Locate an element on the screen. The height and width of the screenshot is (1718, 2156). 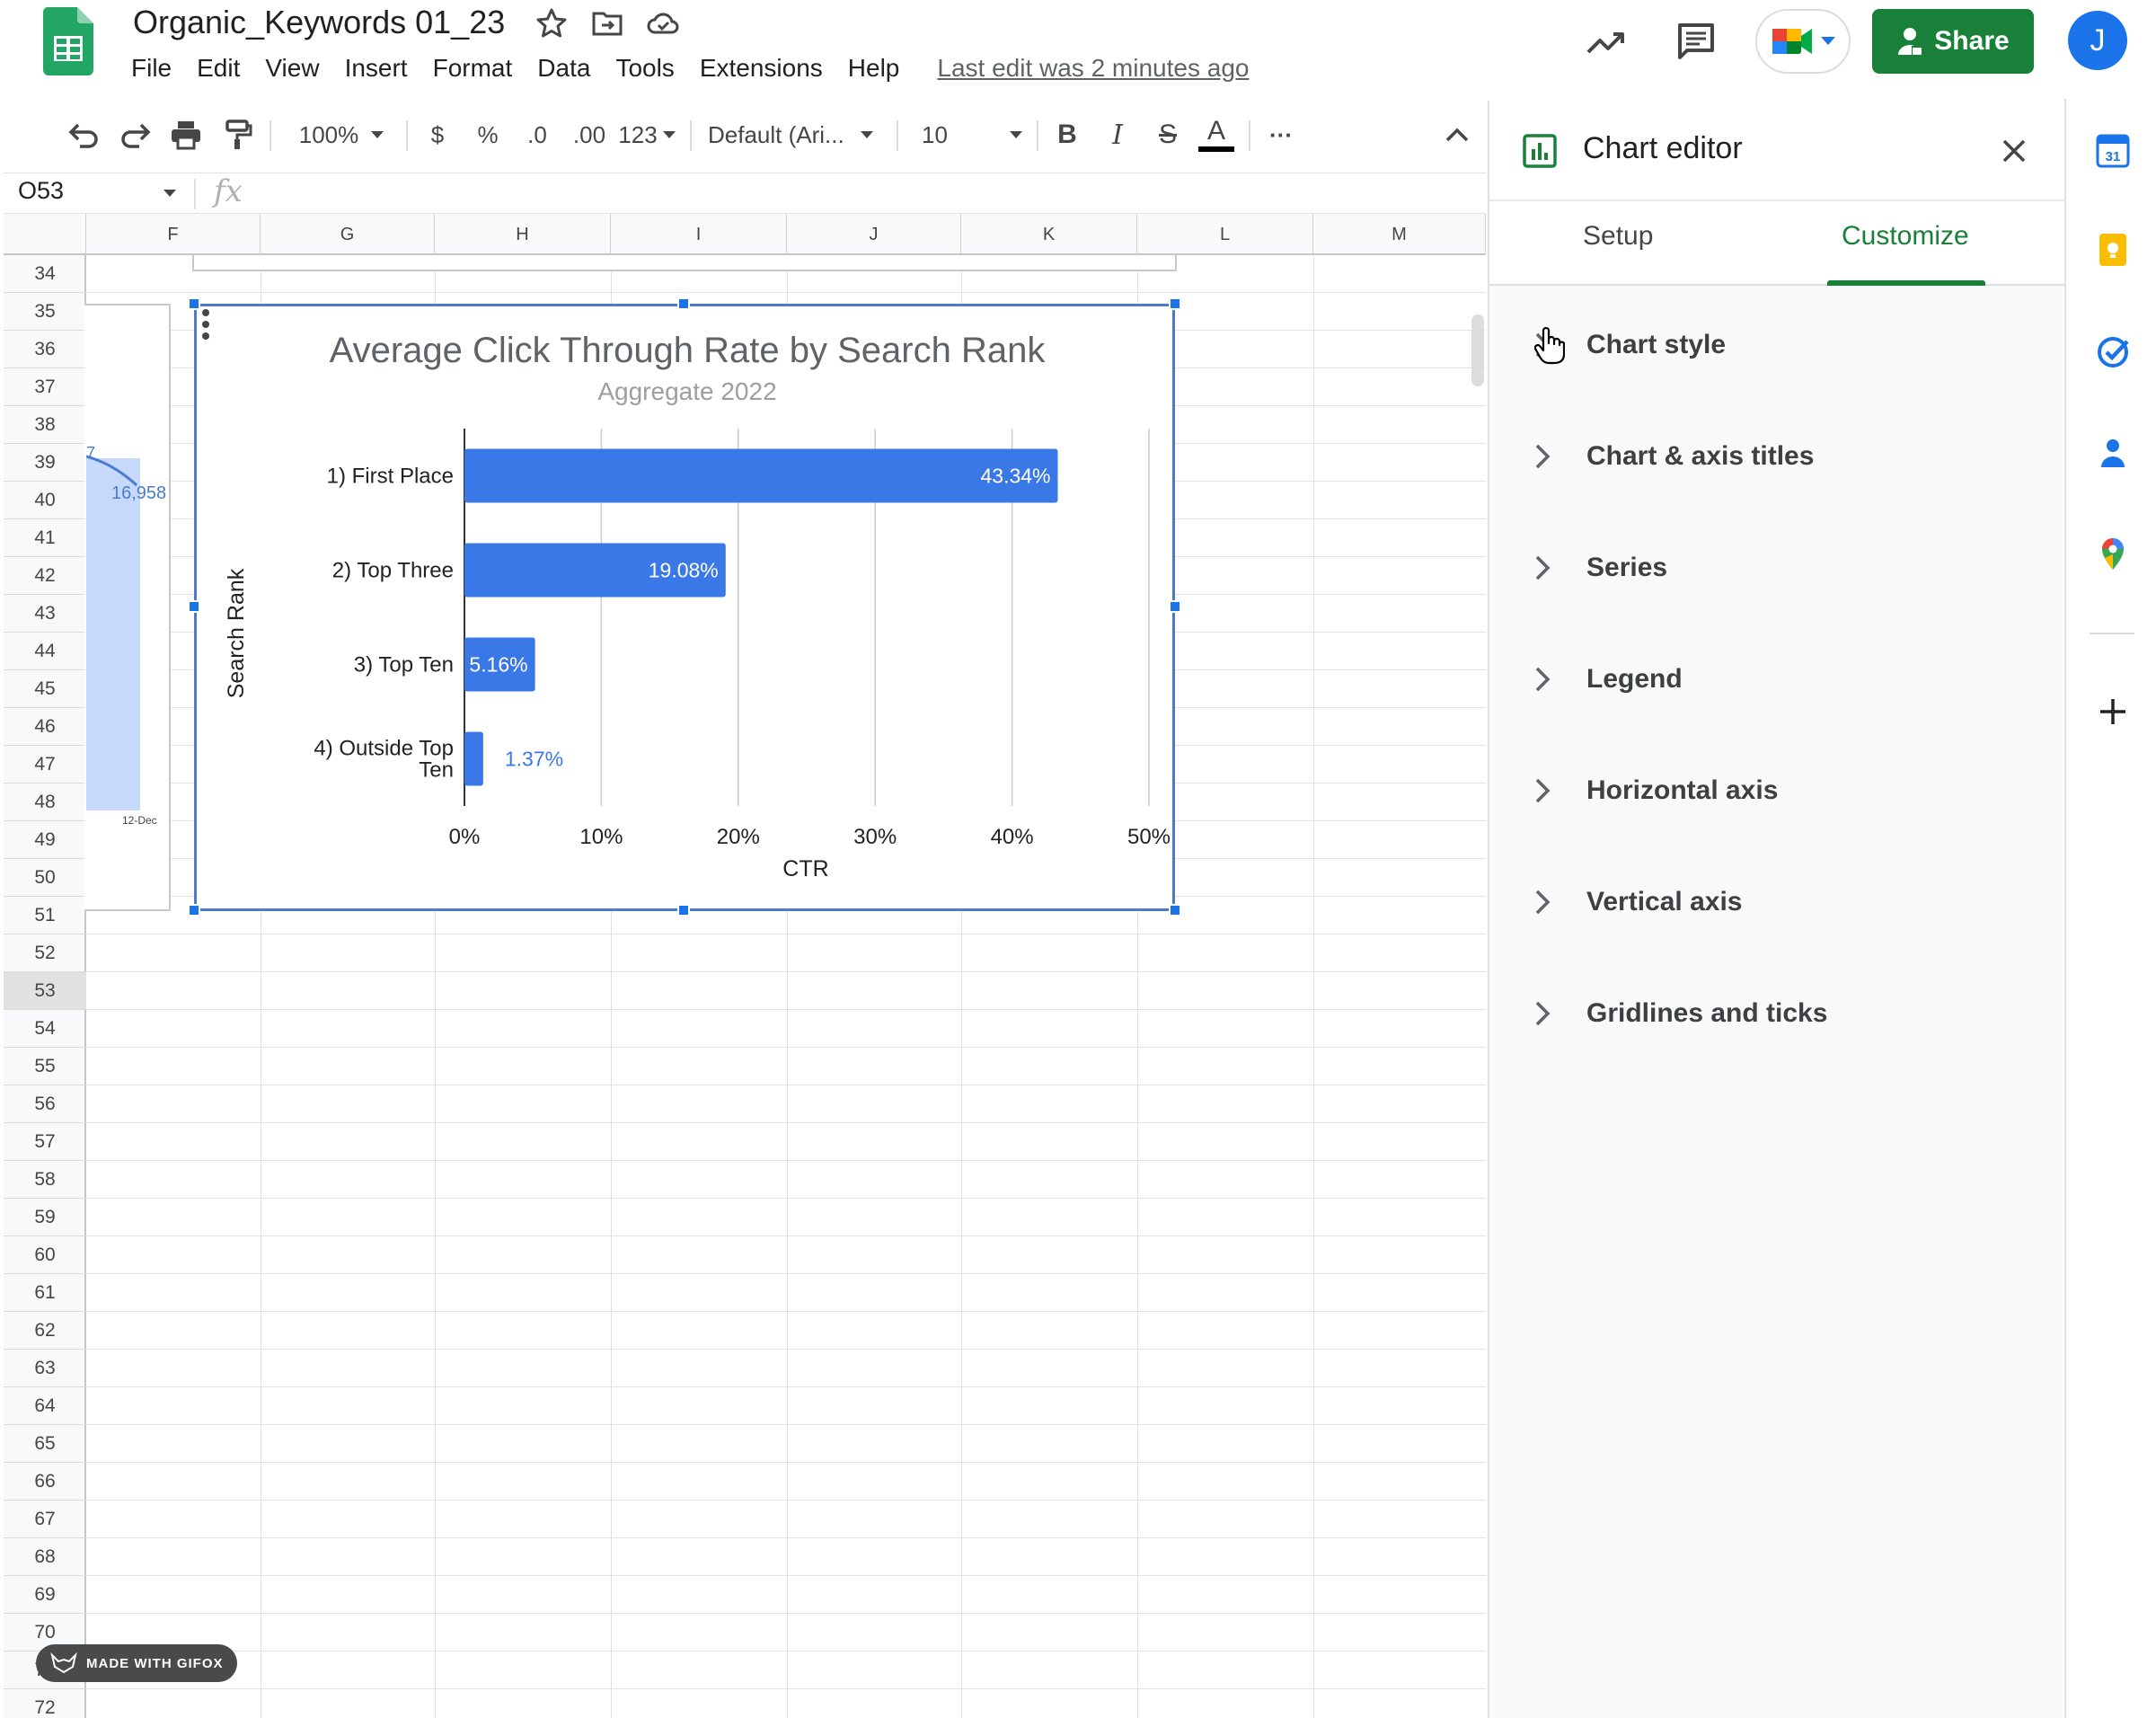
column-header-k: K is located at coordinates (1049, 234).